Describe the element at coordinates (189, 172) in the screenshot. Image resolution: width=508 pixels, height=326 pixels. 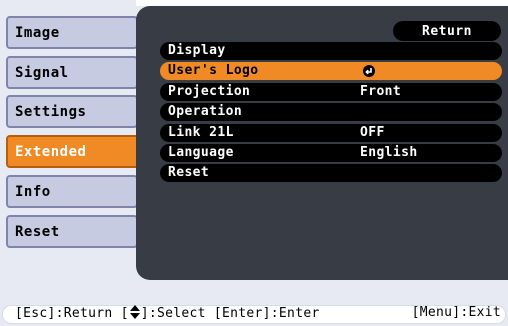
I see `menu-item-label: Reset` at that location.